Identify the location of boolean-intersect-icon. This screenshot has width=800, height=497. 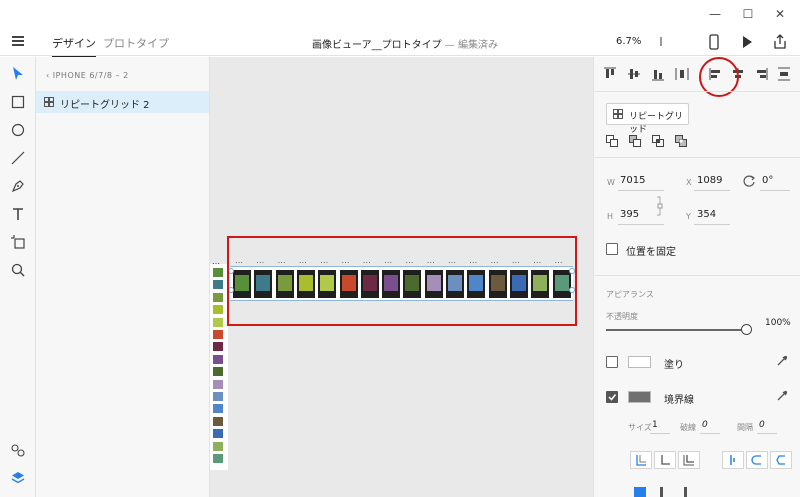
(658, 141).